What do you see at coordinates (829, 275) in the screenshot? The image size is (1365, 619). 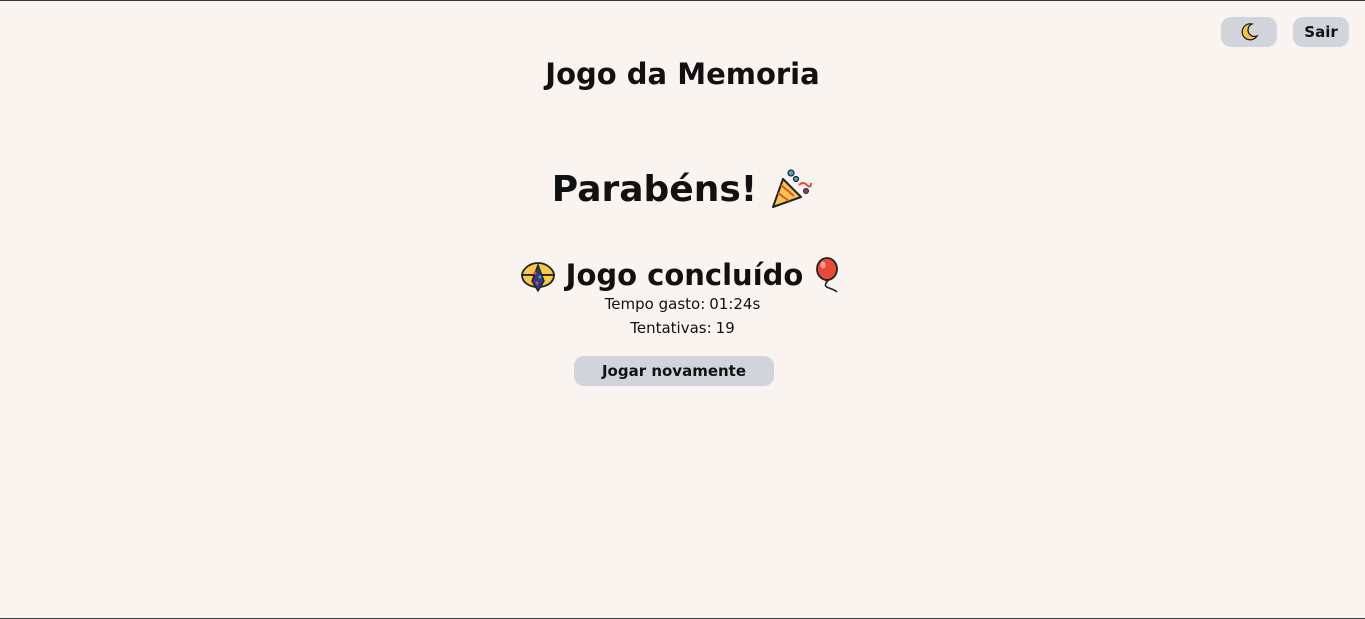 I see `balloon-icon` at bounding box center [829, 275].